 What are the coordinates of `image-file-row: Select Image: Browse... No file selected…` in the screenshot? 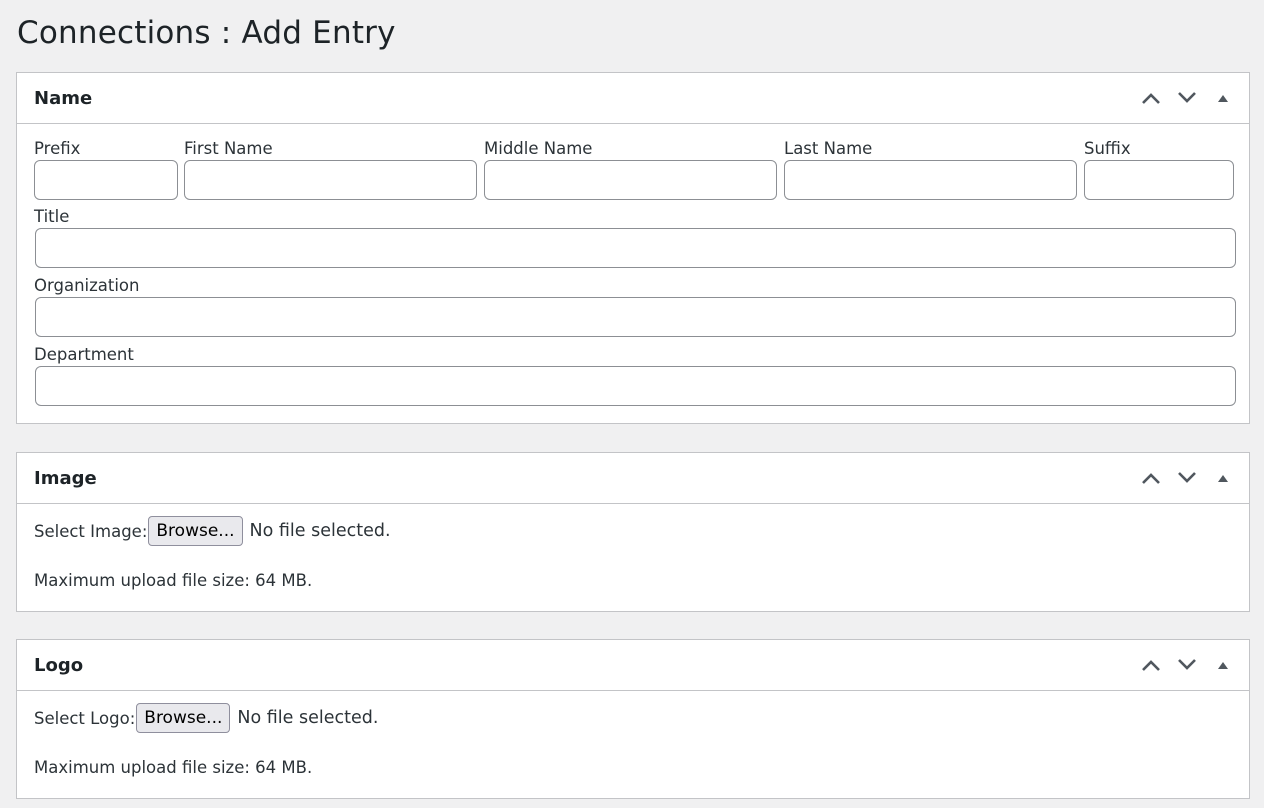 It's located at (212, 531).